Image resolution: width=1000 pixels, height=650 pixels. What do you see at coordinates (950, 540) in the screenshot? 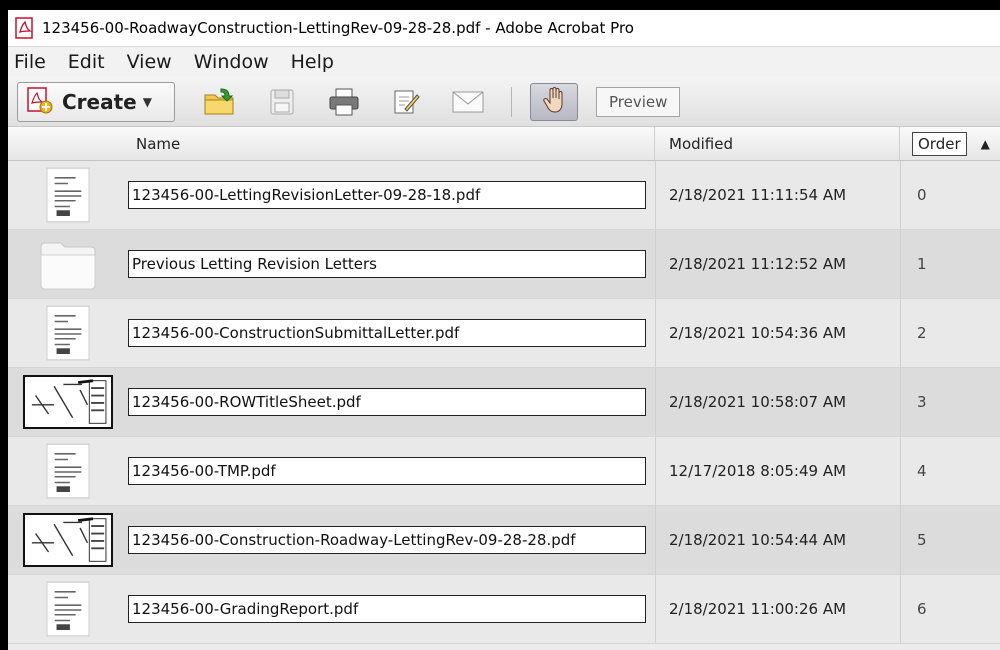
I see `order-cell: 5` at bounding box center [950, 540].